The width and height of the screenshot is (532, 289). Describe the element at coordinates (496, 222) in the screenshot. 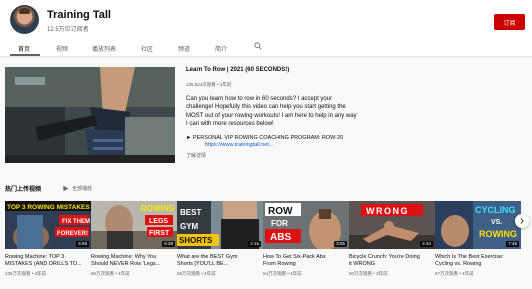

I see `thumbnail-text: VS.` at that location.